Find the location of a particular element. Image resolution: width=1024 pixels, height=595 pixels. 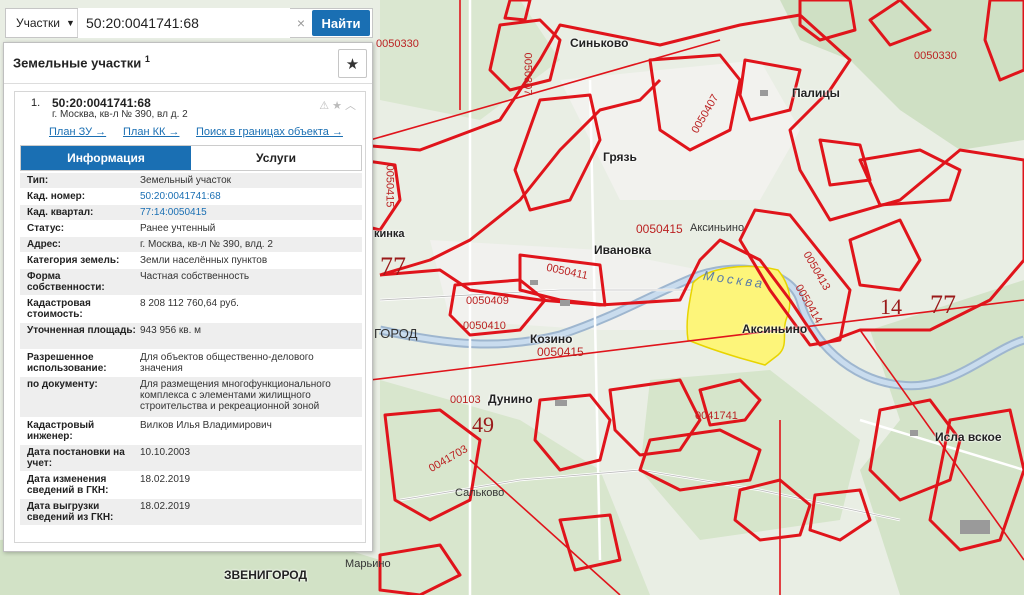

info-value: 8 208 112 760,64 руб. is located at coordinates (189, 303).